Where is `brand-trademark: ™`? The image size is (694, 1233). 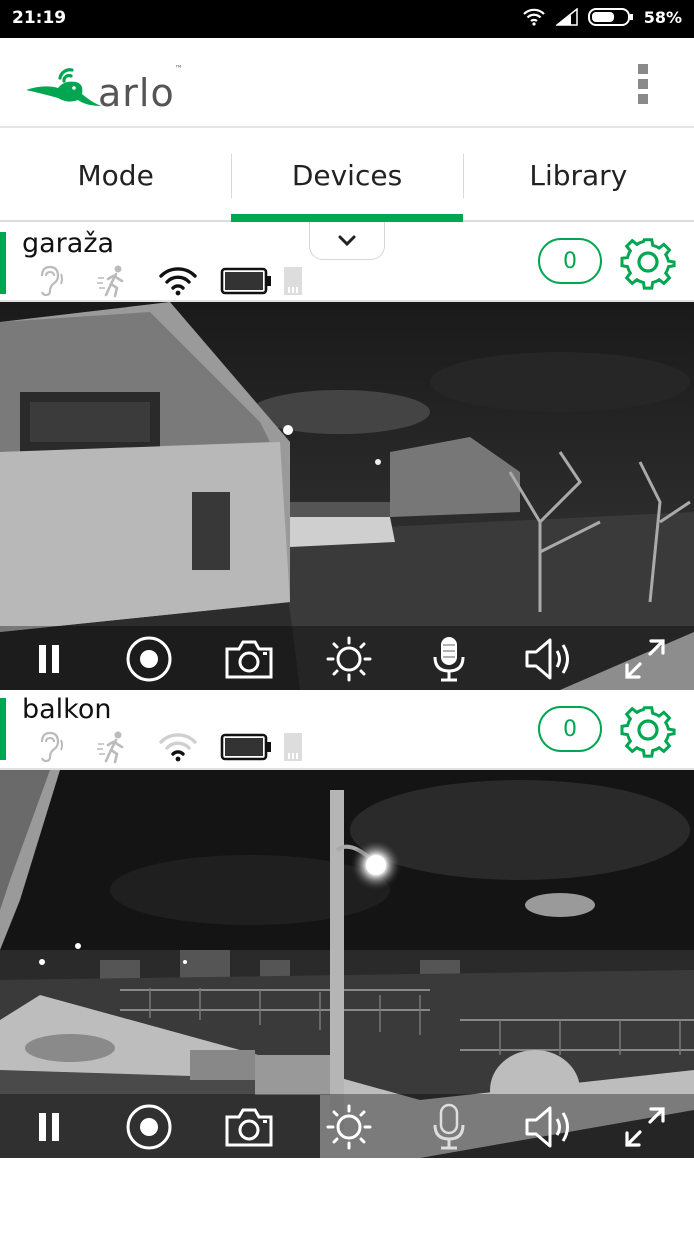 brand-trademark: ™ is located at coordinates (178, 68).